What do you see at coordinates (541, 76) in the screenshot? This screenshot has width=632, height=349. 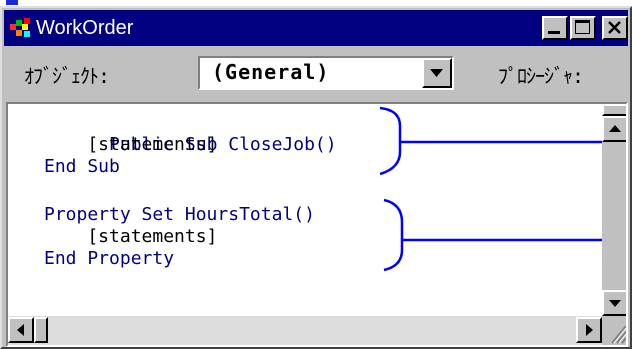 I see `procedure-label: ﾌﾟﾛｼｰｼﾞｬ:` at bounding box center [541, 76].